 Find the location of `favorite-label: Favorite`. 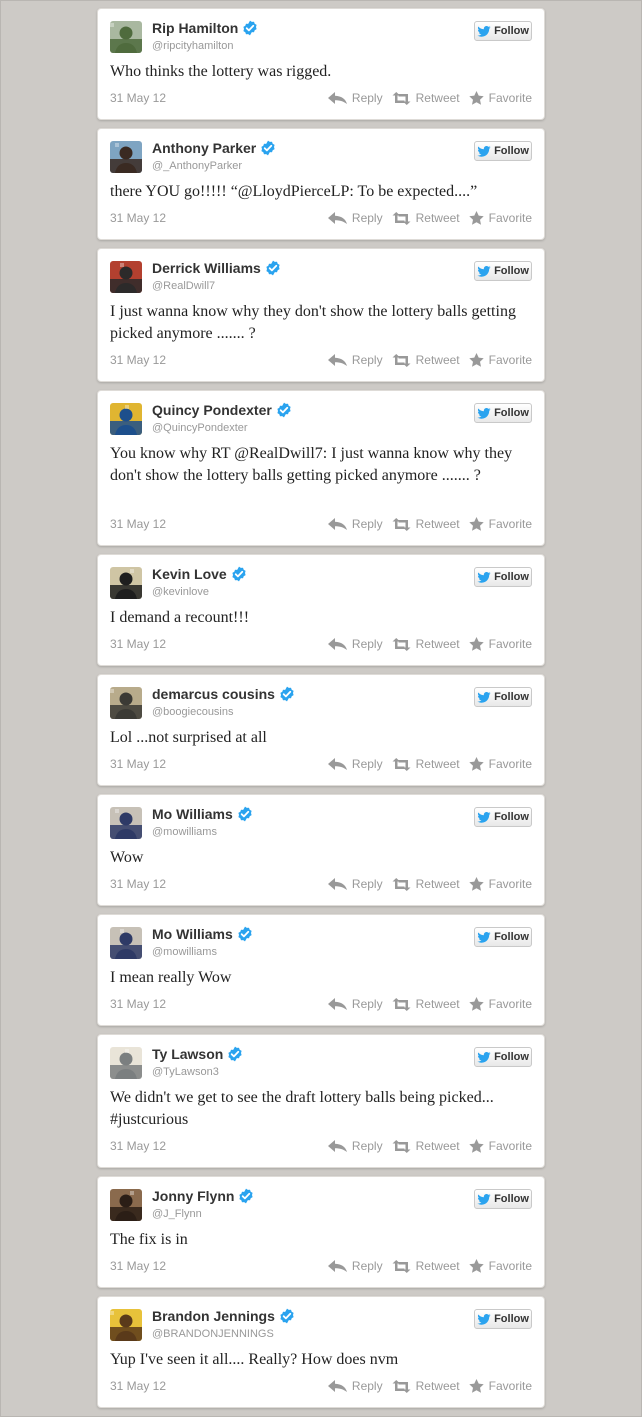

favorite-label: Favorite is located at coordinates (510, 360).